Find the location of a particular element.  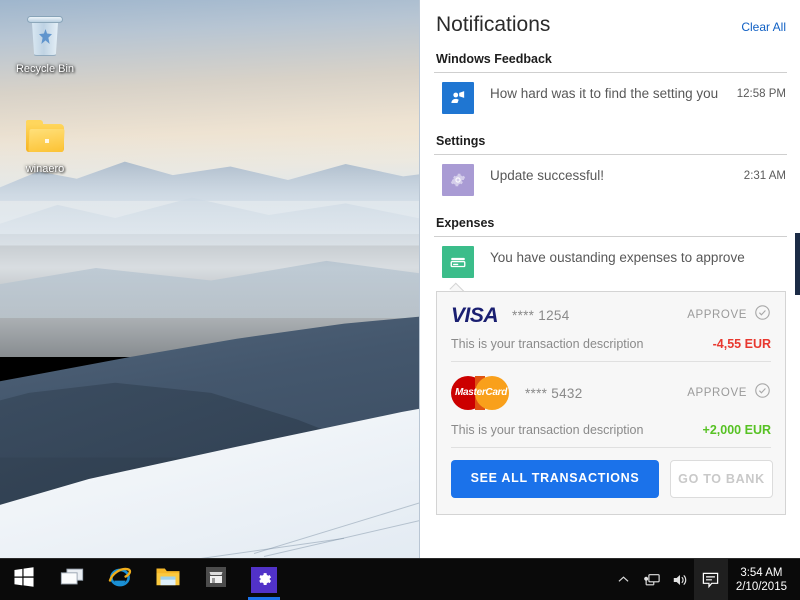

show-hidden-icons-button is located at coordinates (624, 579).